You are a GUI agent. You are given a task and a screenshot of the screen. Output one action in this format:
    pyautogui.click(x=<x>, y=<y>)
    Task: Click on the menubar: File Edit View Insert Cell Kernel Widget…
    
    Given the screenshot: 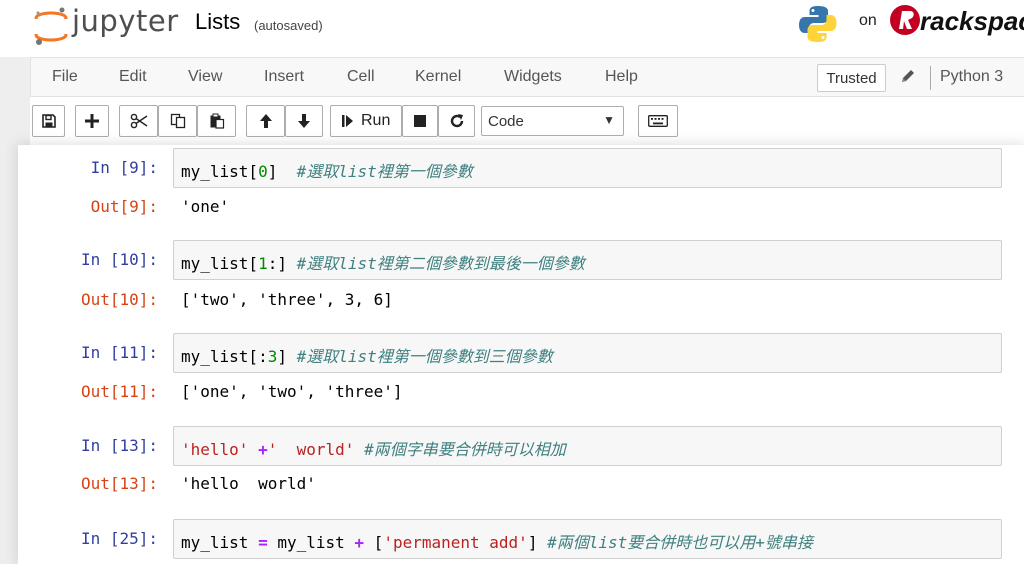 What is the action you would take?
    pyautogui.click(x=527, y=77)
    